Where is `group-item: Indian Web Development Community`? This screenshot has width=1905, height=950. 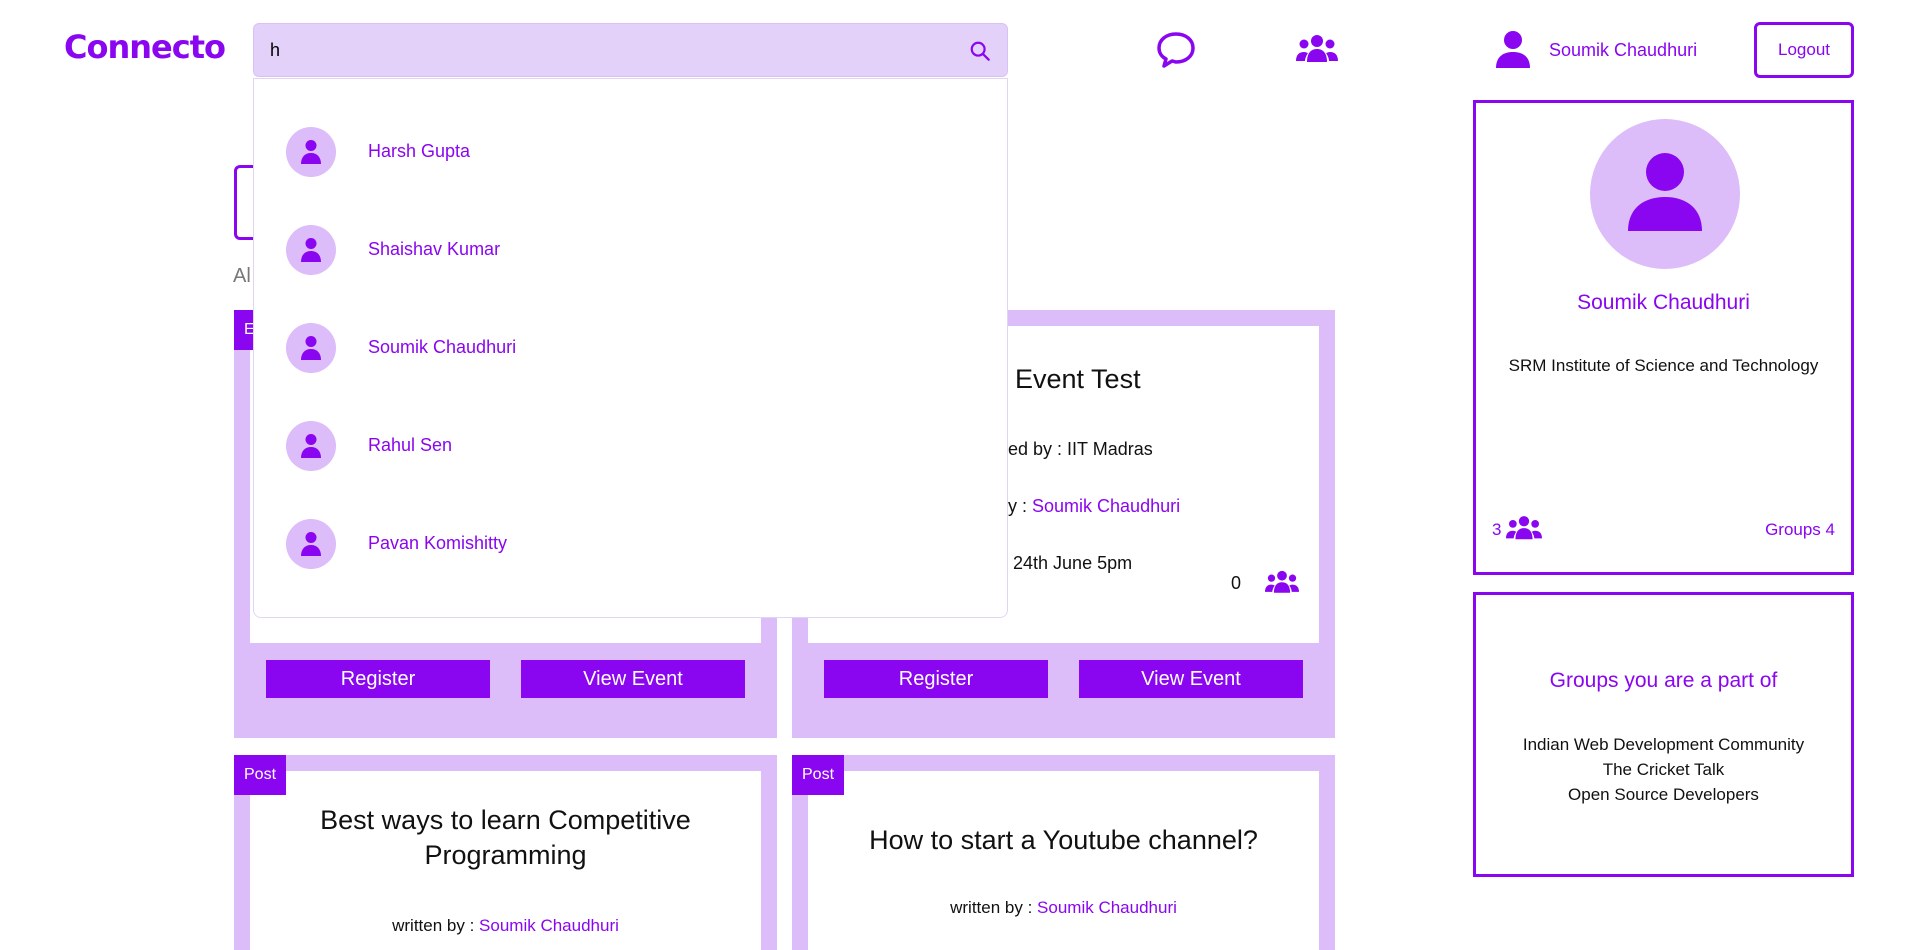 group-item: Indian Web Development Community is located at coordinates (1663, 744).